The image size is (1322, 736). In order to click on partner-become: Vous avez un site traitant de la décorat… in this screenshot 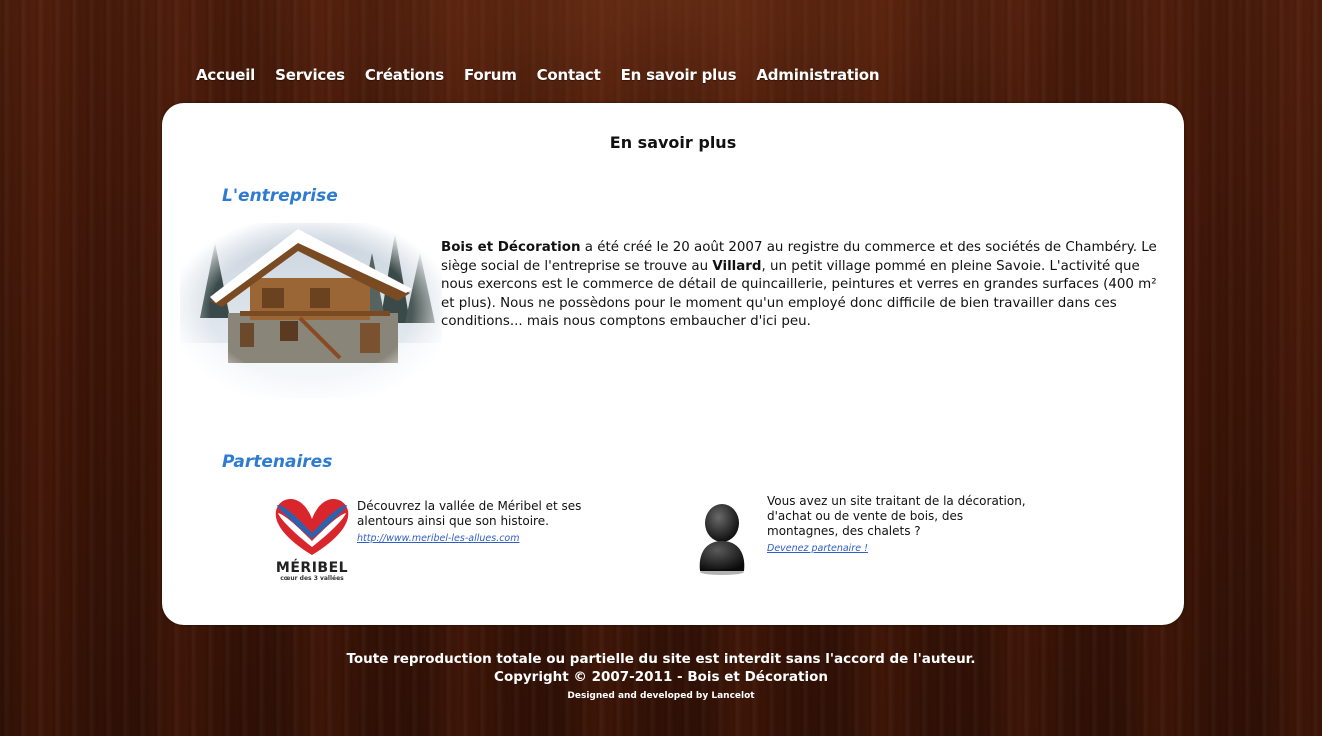, I will do `click(897, 525)`.